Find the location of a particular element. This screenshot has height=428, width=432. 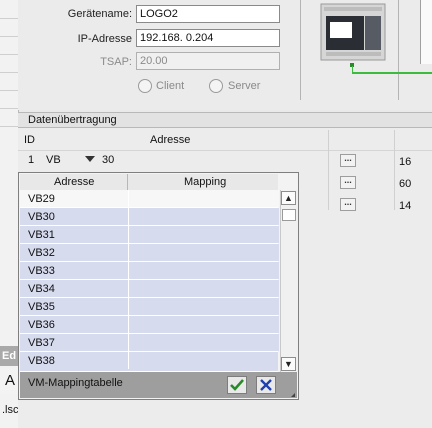

address-cell: VB30 is located at coordinates (41, 217).